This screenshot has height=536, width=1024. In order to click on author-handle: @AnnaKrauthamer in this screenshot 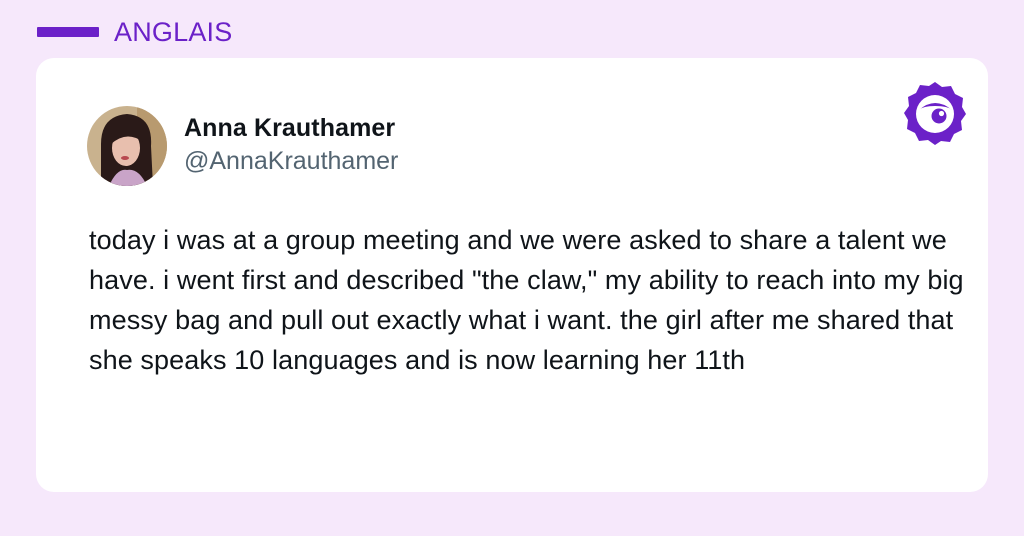, I will do `click(291, 161)`.